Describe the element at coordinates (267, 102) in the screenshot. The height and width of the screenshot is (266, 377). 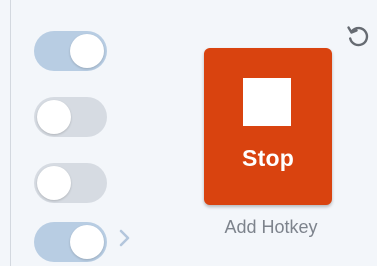
I see `stop-square-icon` at that location.